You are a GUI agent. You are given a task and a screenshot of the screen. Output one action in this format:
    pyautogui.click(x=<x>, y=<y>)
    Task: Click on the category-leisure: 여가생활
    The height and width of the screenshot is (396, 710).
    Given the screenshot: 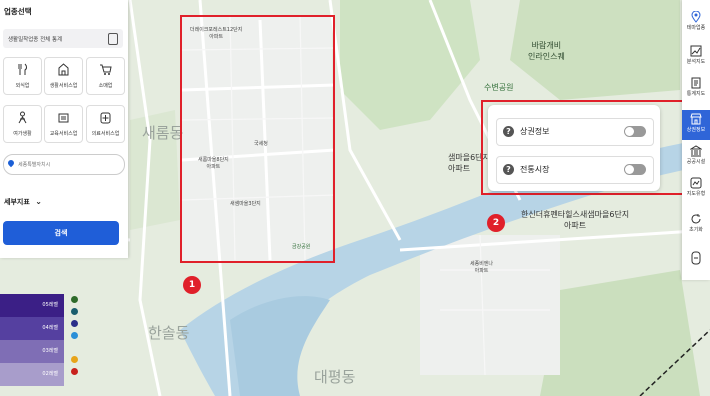 What is the action you would take?
    pyautogui.click(x=22, y=124)
    